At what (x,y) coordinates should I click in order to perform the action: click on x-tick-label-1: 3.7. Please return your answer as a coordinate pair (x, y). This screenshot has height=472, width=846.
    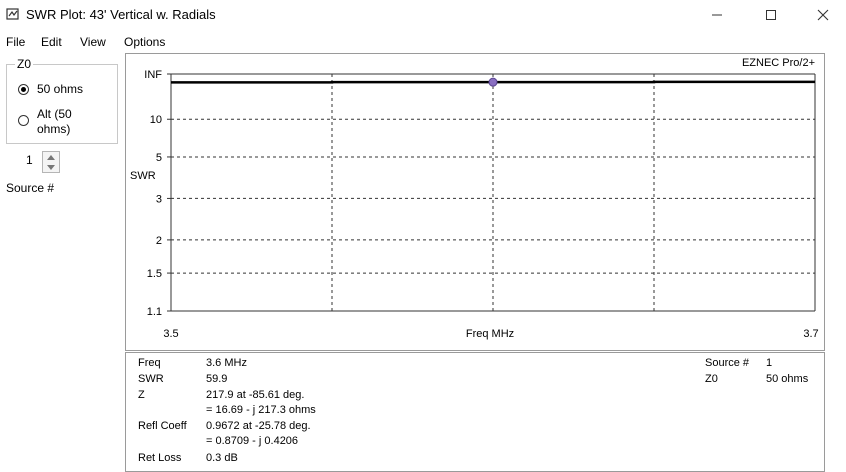
    Looking at the image, I should click on (810, 334).